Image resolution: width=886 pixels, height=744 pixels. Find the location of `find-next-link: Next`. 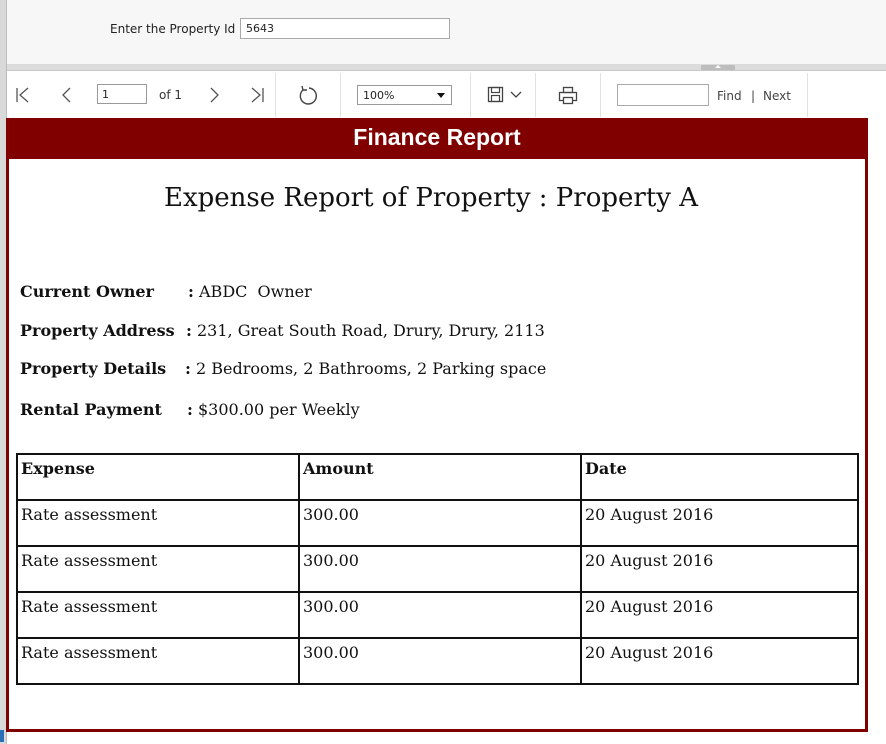

find-next-link: Next is located at coordinates (777, 96).